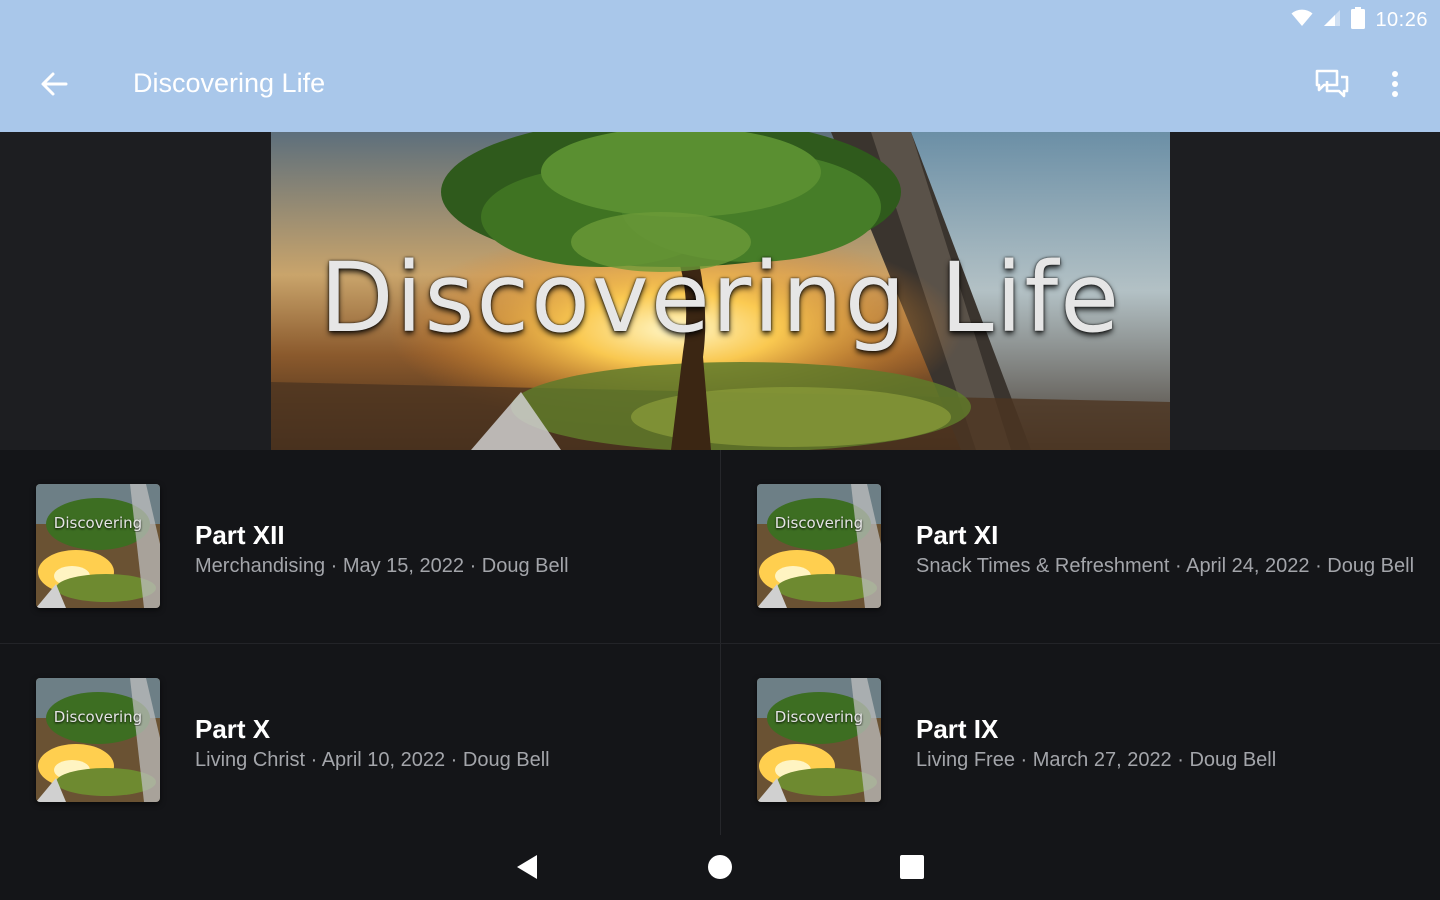  I want to click on nav-back-button, so click(527, 869).